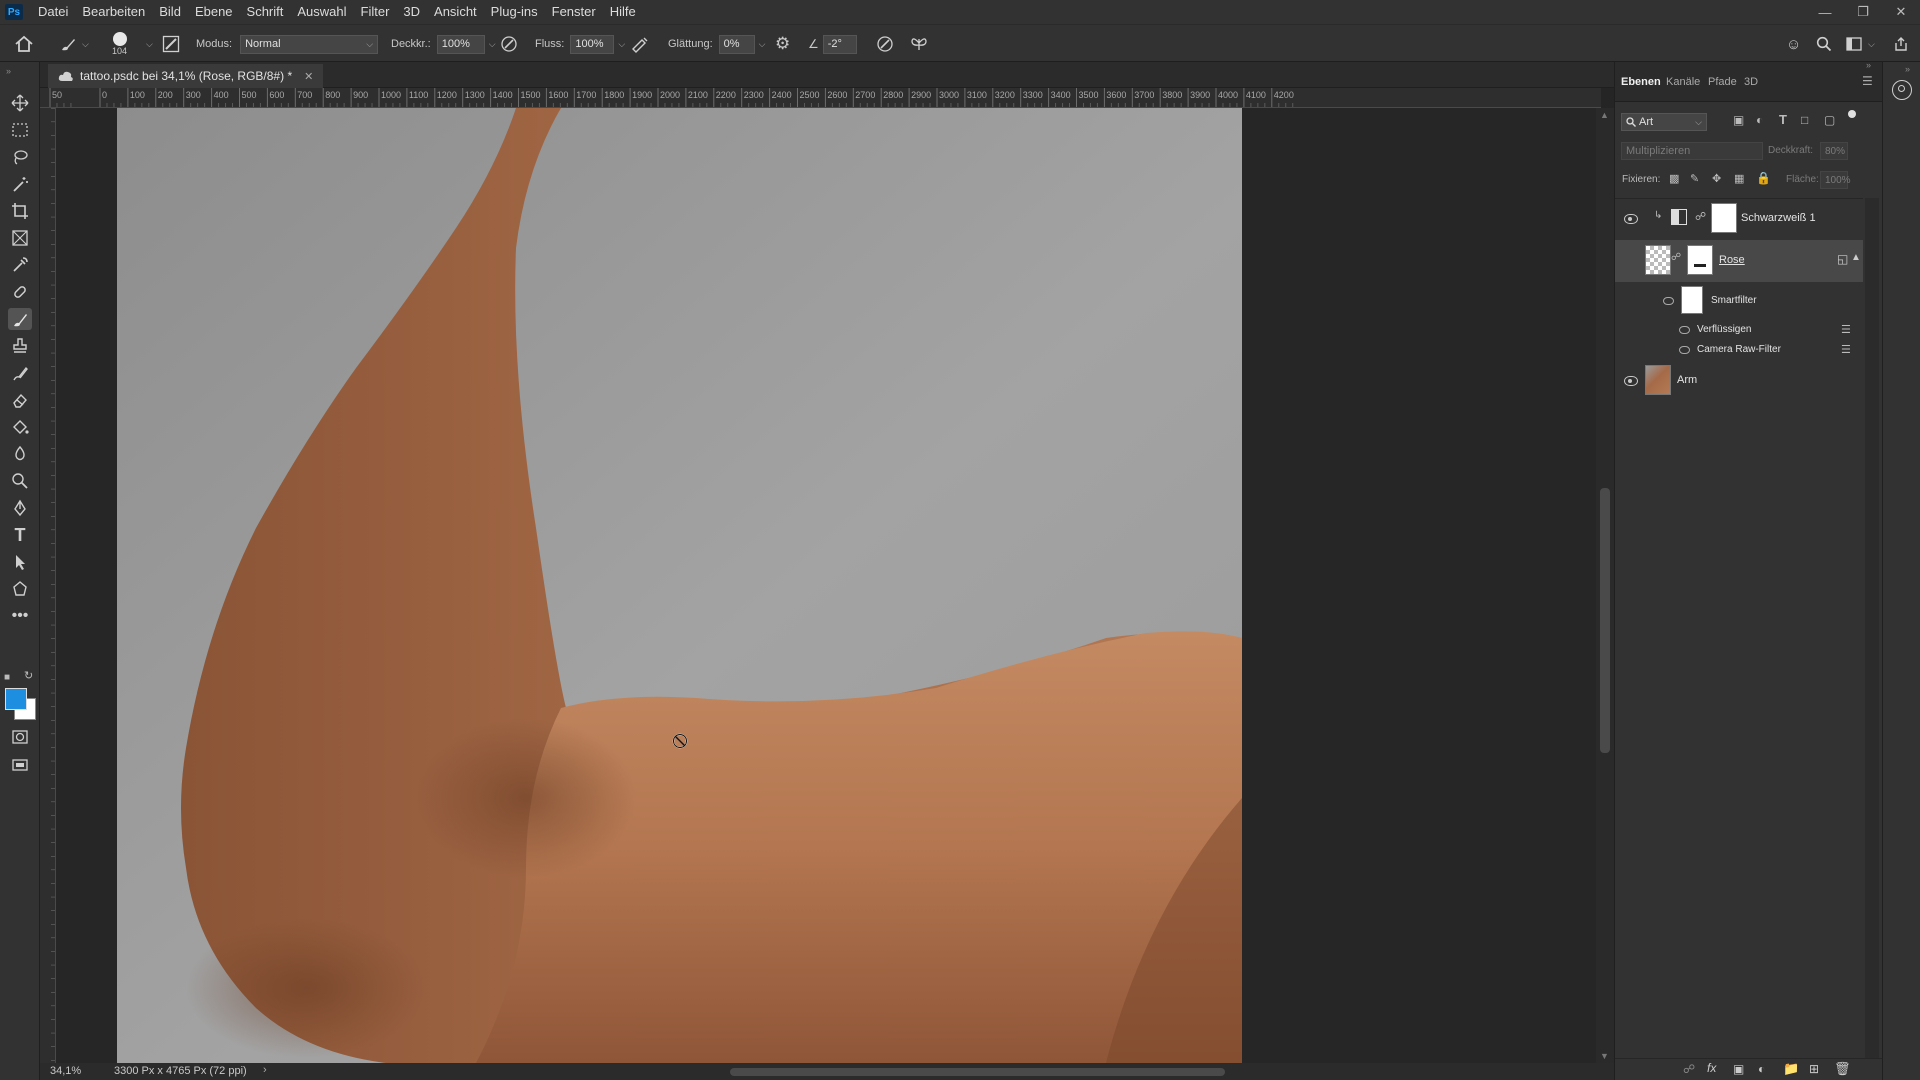 Image resolution: width=1920 pixels, height=1080 pixels. Describe the element at coordinates (20, 765) in the screenshot. I see `screen-mode-button` at that location.